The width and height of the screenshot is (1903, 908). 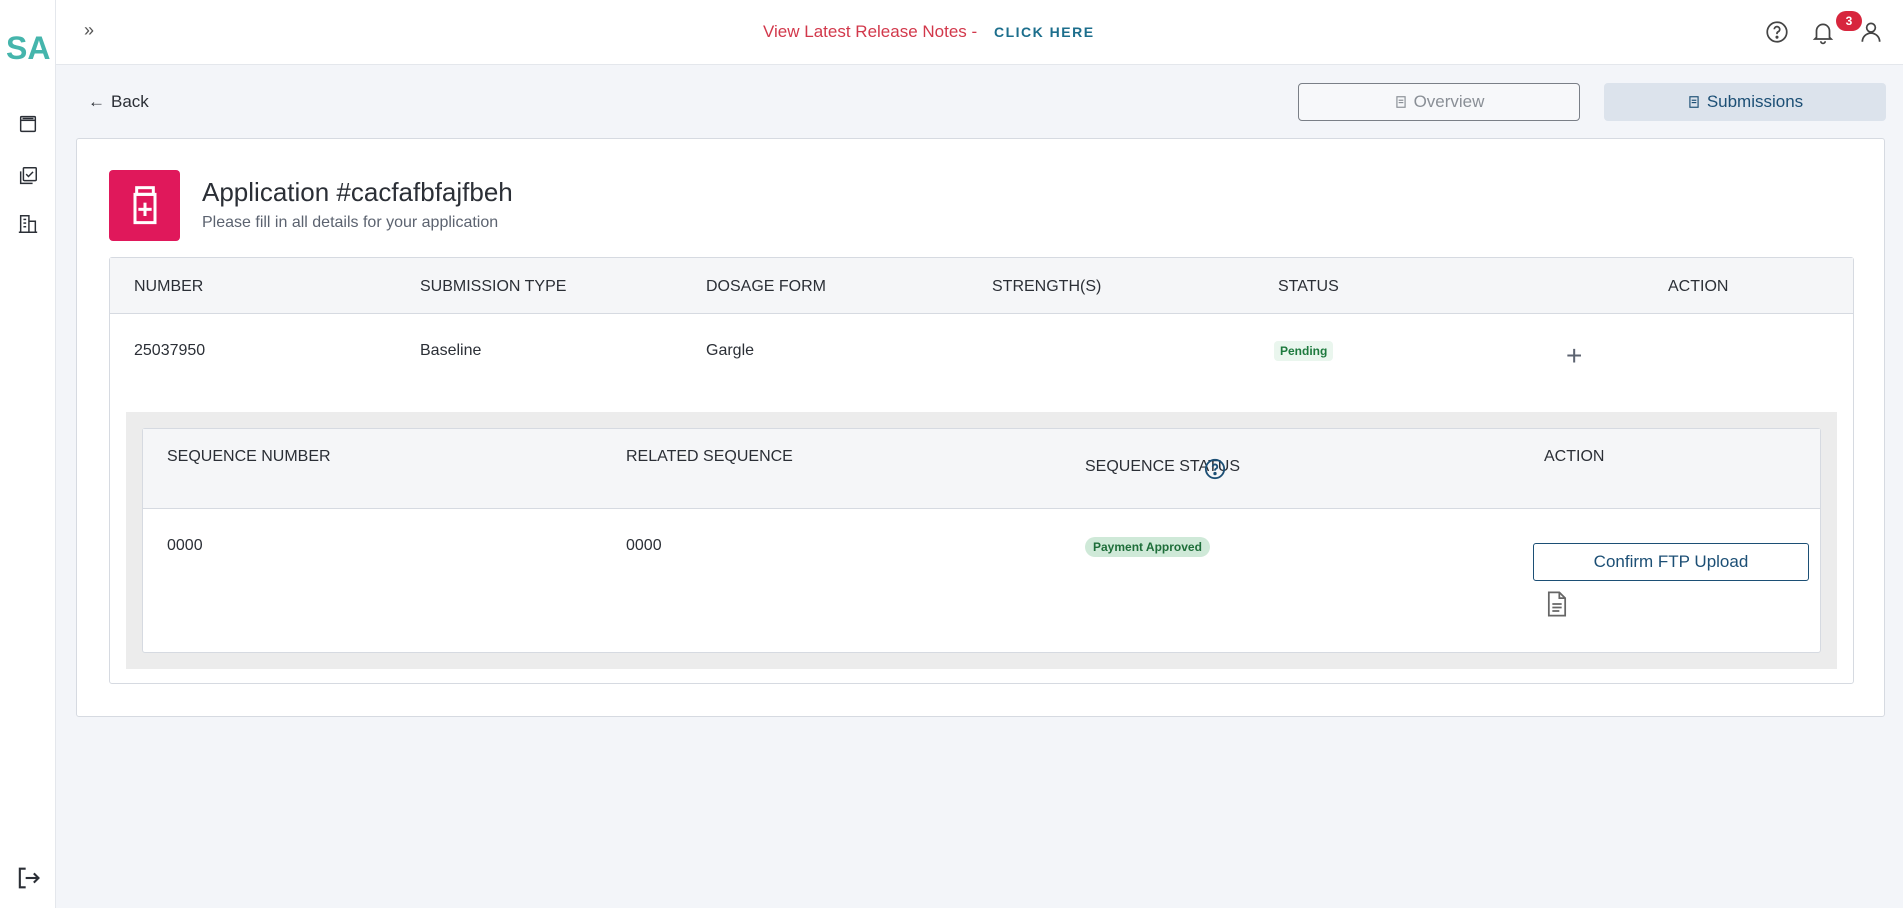 I want to click on page-title: Application #cacfafbfajfbeh, so click(x=357, y=192).